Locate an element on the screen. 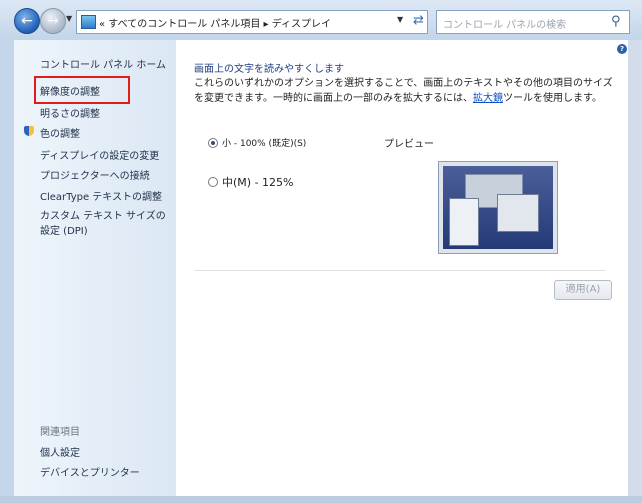  sidebar-item-brightness: 明るさの調整 is located at coordinates (70, 112).